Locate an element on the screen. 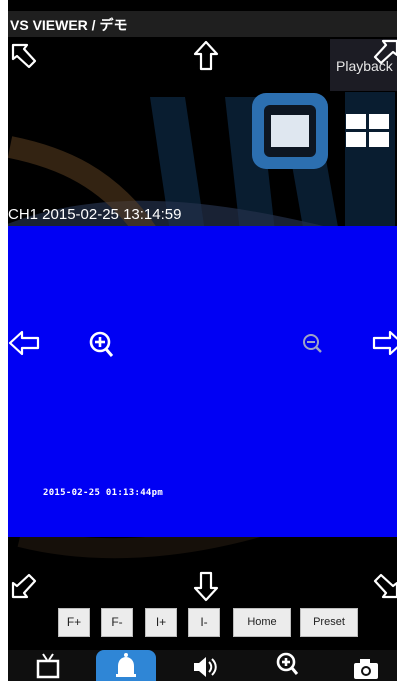 Image resolution: width=403 pixels, height=681 pixels. arrow-down-icon is located at coordinates (206, 586).